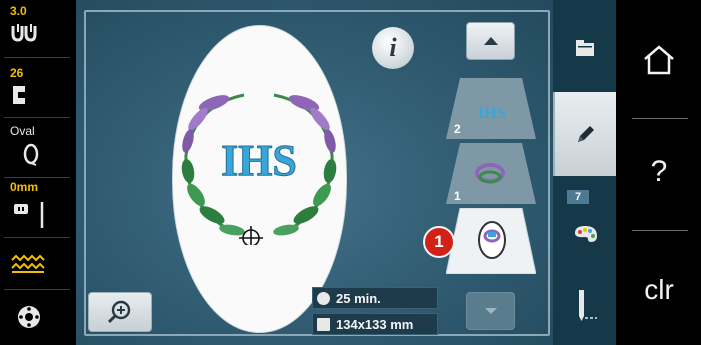 This screenshot has height=345, width=701. What do you see at coordinates (492, 113) in the screenshot?
I see `layer-2-preview-icon: IHS` at bounding box center [492, 113].